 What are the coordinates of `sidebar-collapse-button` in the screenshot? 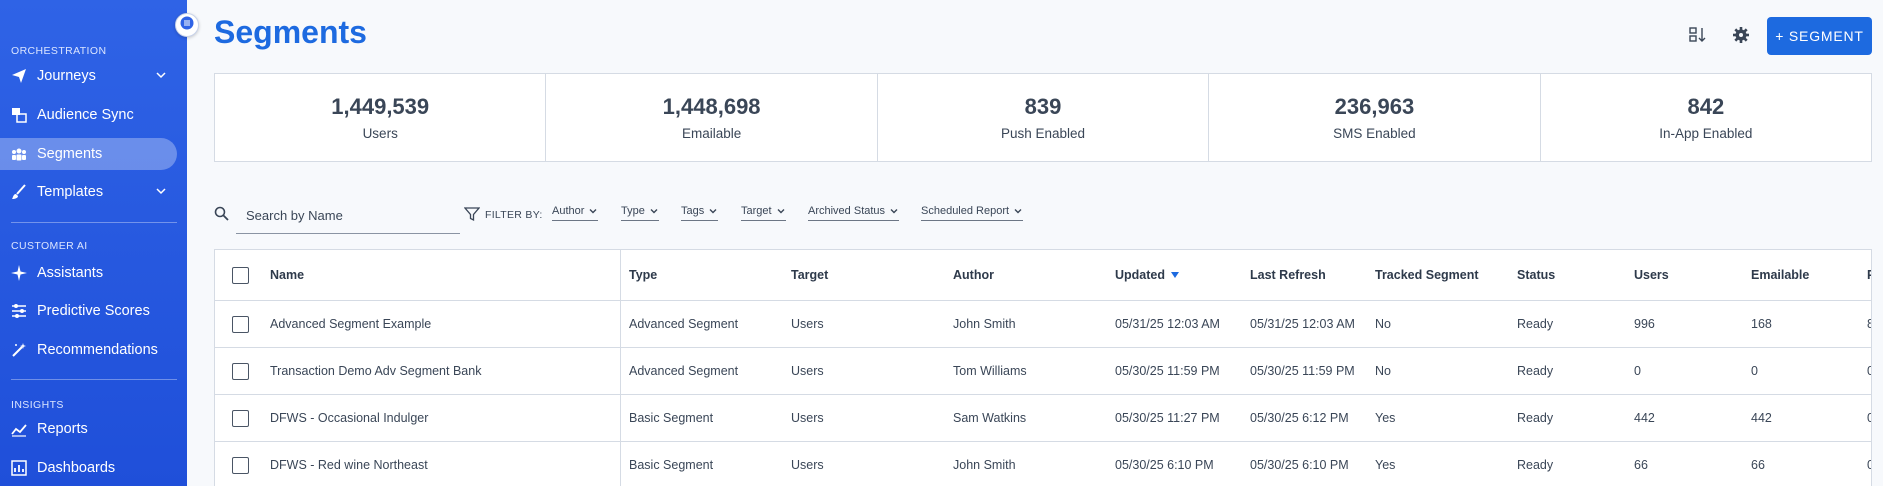 It's located at (187, 25).